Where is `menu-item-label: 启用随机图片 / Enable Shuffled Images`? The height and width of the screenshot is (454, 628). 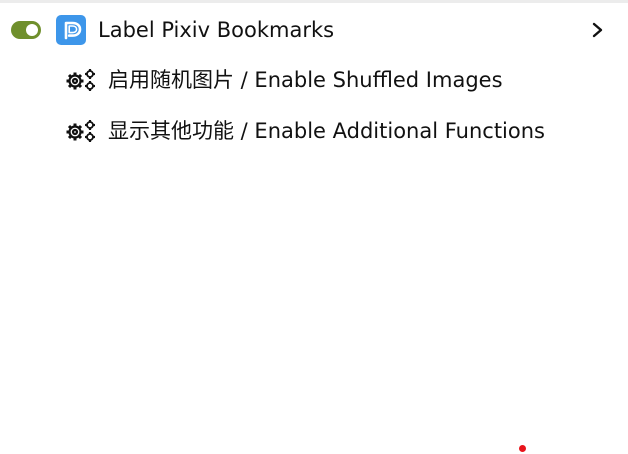 menu-item-label: 启用随机图片 / Enable Shuffled Images is located at coordinates (305, 80).